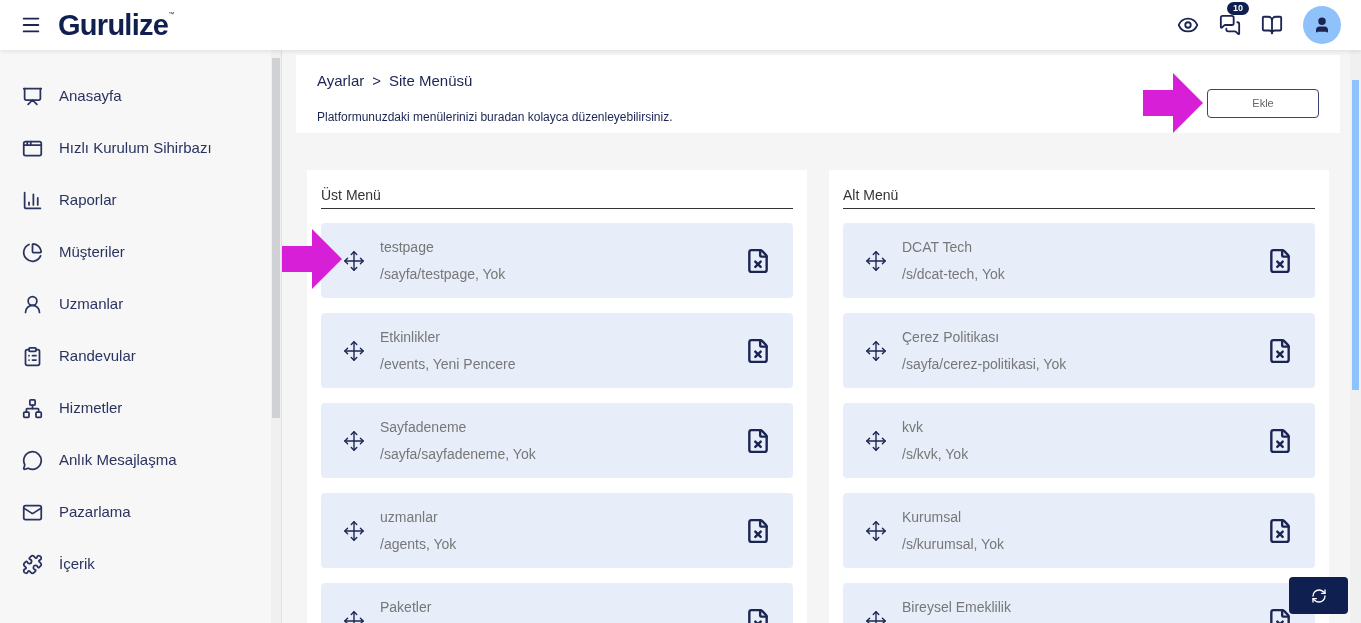 The image size is (1361, 623). What do you see at coordinates (1079, 197) in the screenshot?
I see `menu-title: Alt Menü` at bounding box center [1079, 197].